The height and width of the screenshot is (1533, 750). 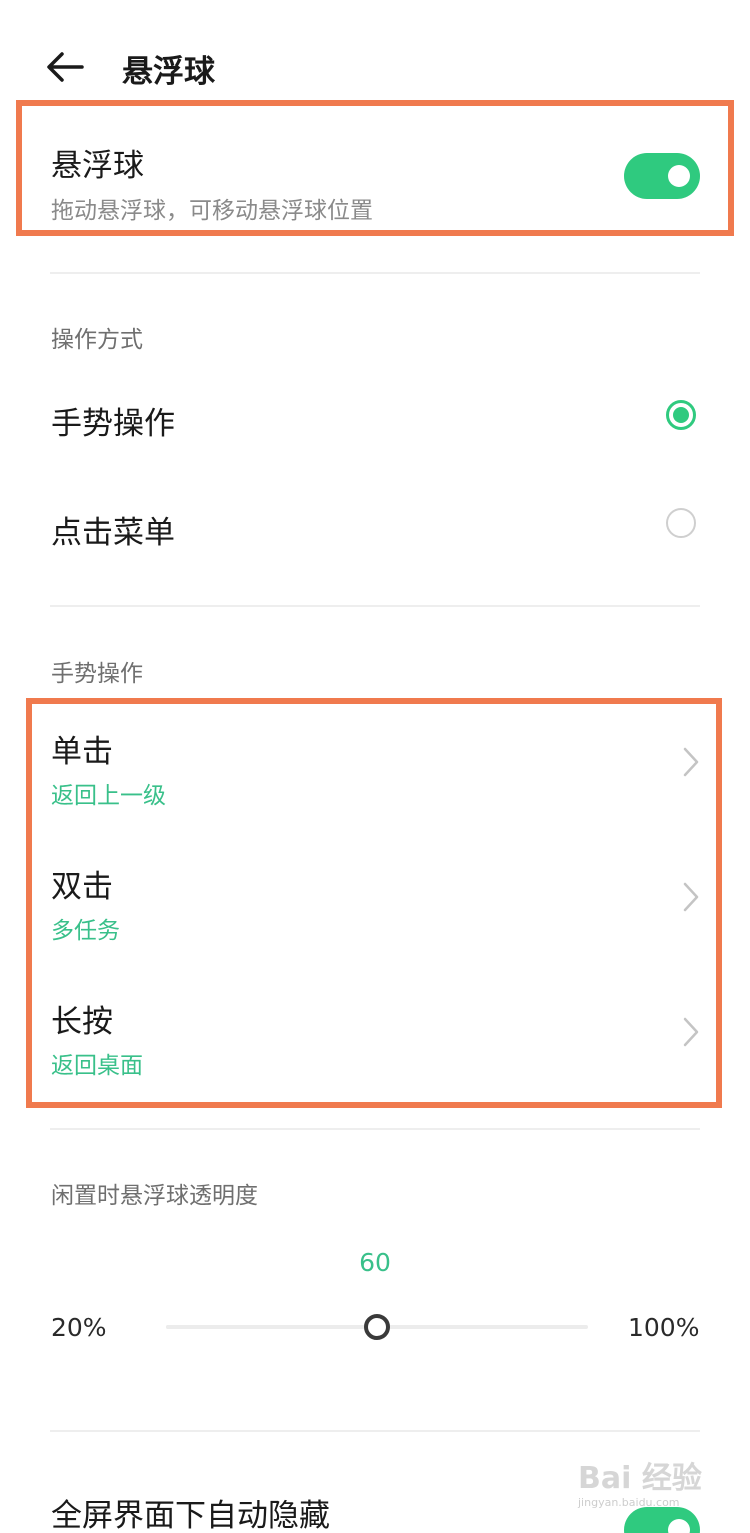 What do you see at coordinates (82, 883) in the screenshot?
I see `gesture-double-tap-label: 双击` at bounding box center [82, 883].